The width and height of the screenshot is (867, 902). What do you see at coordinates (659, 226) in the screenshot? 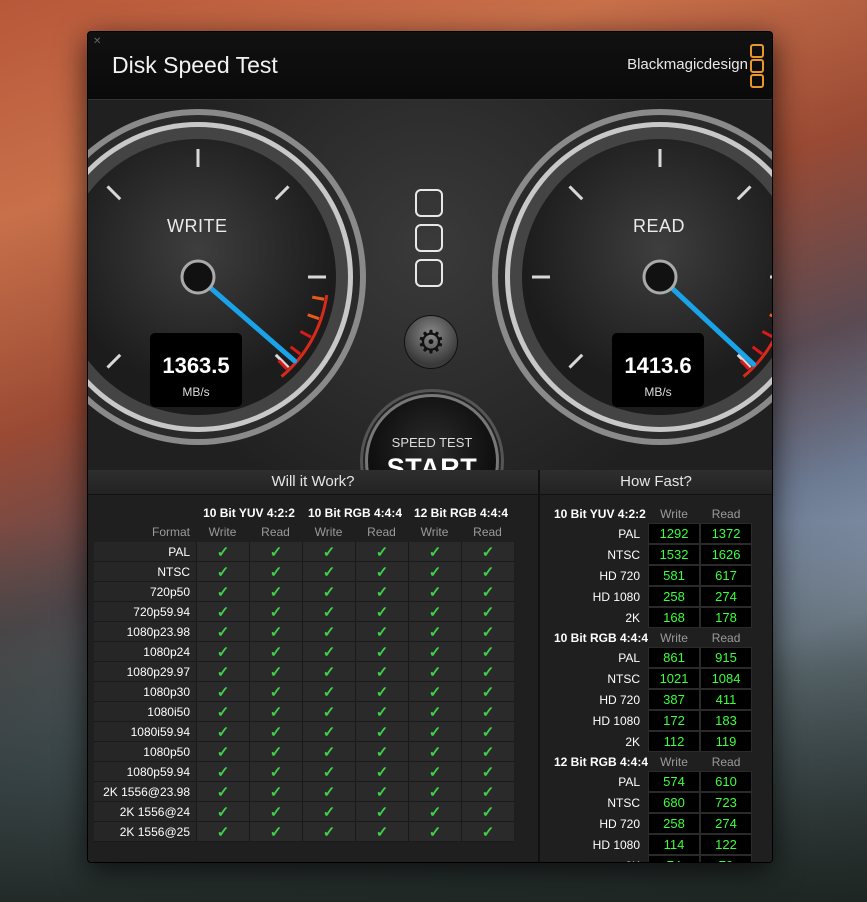
I see `read-label: READ` at bounding box center [659, 226].